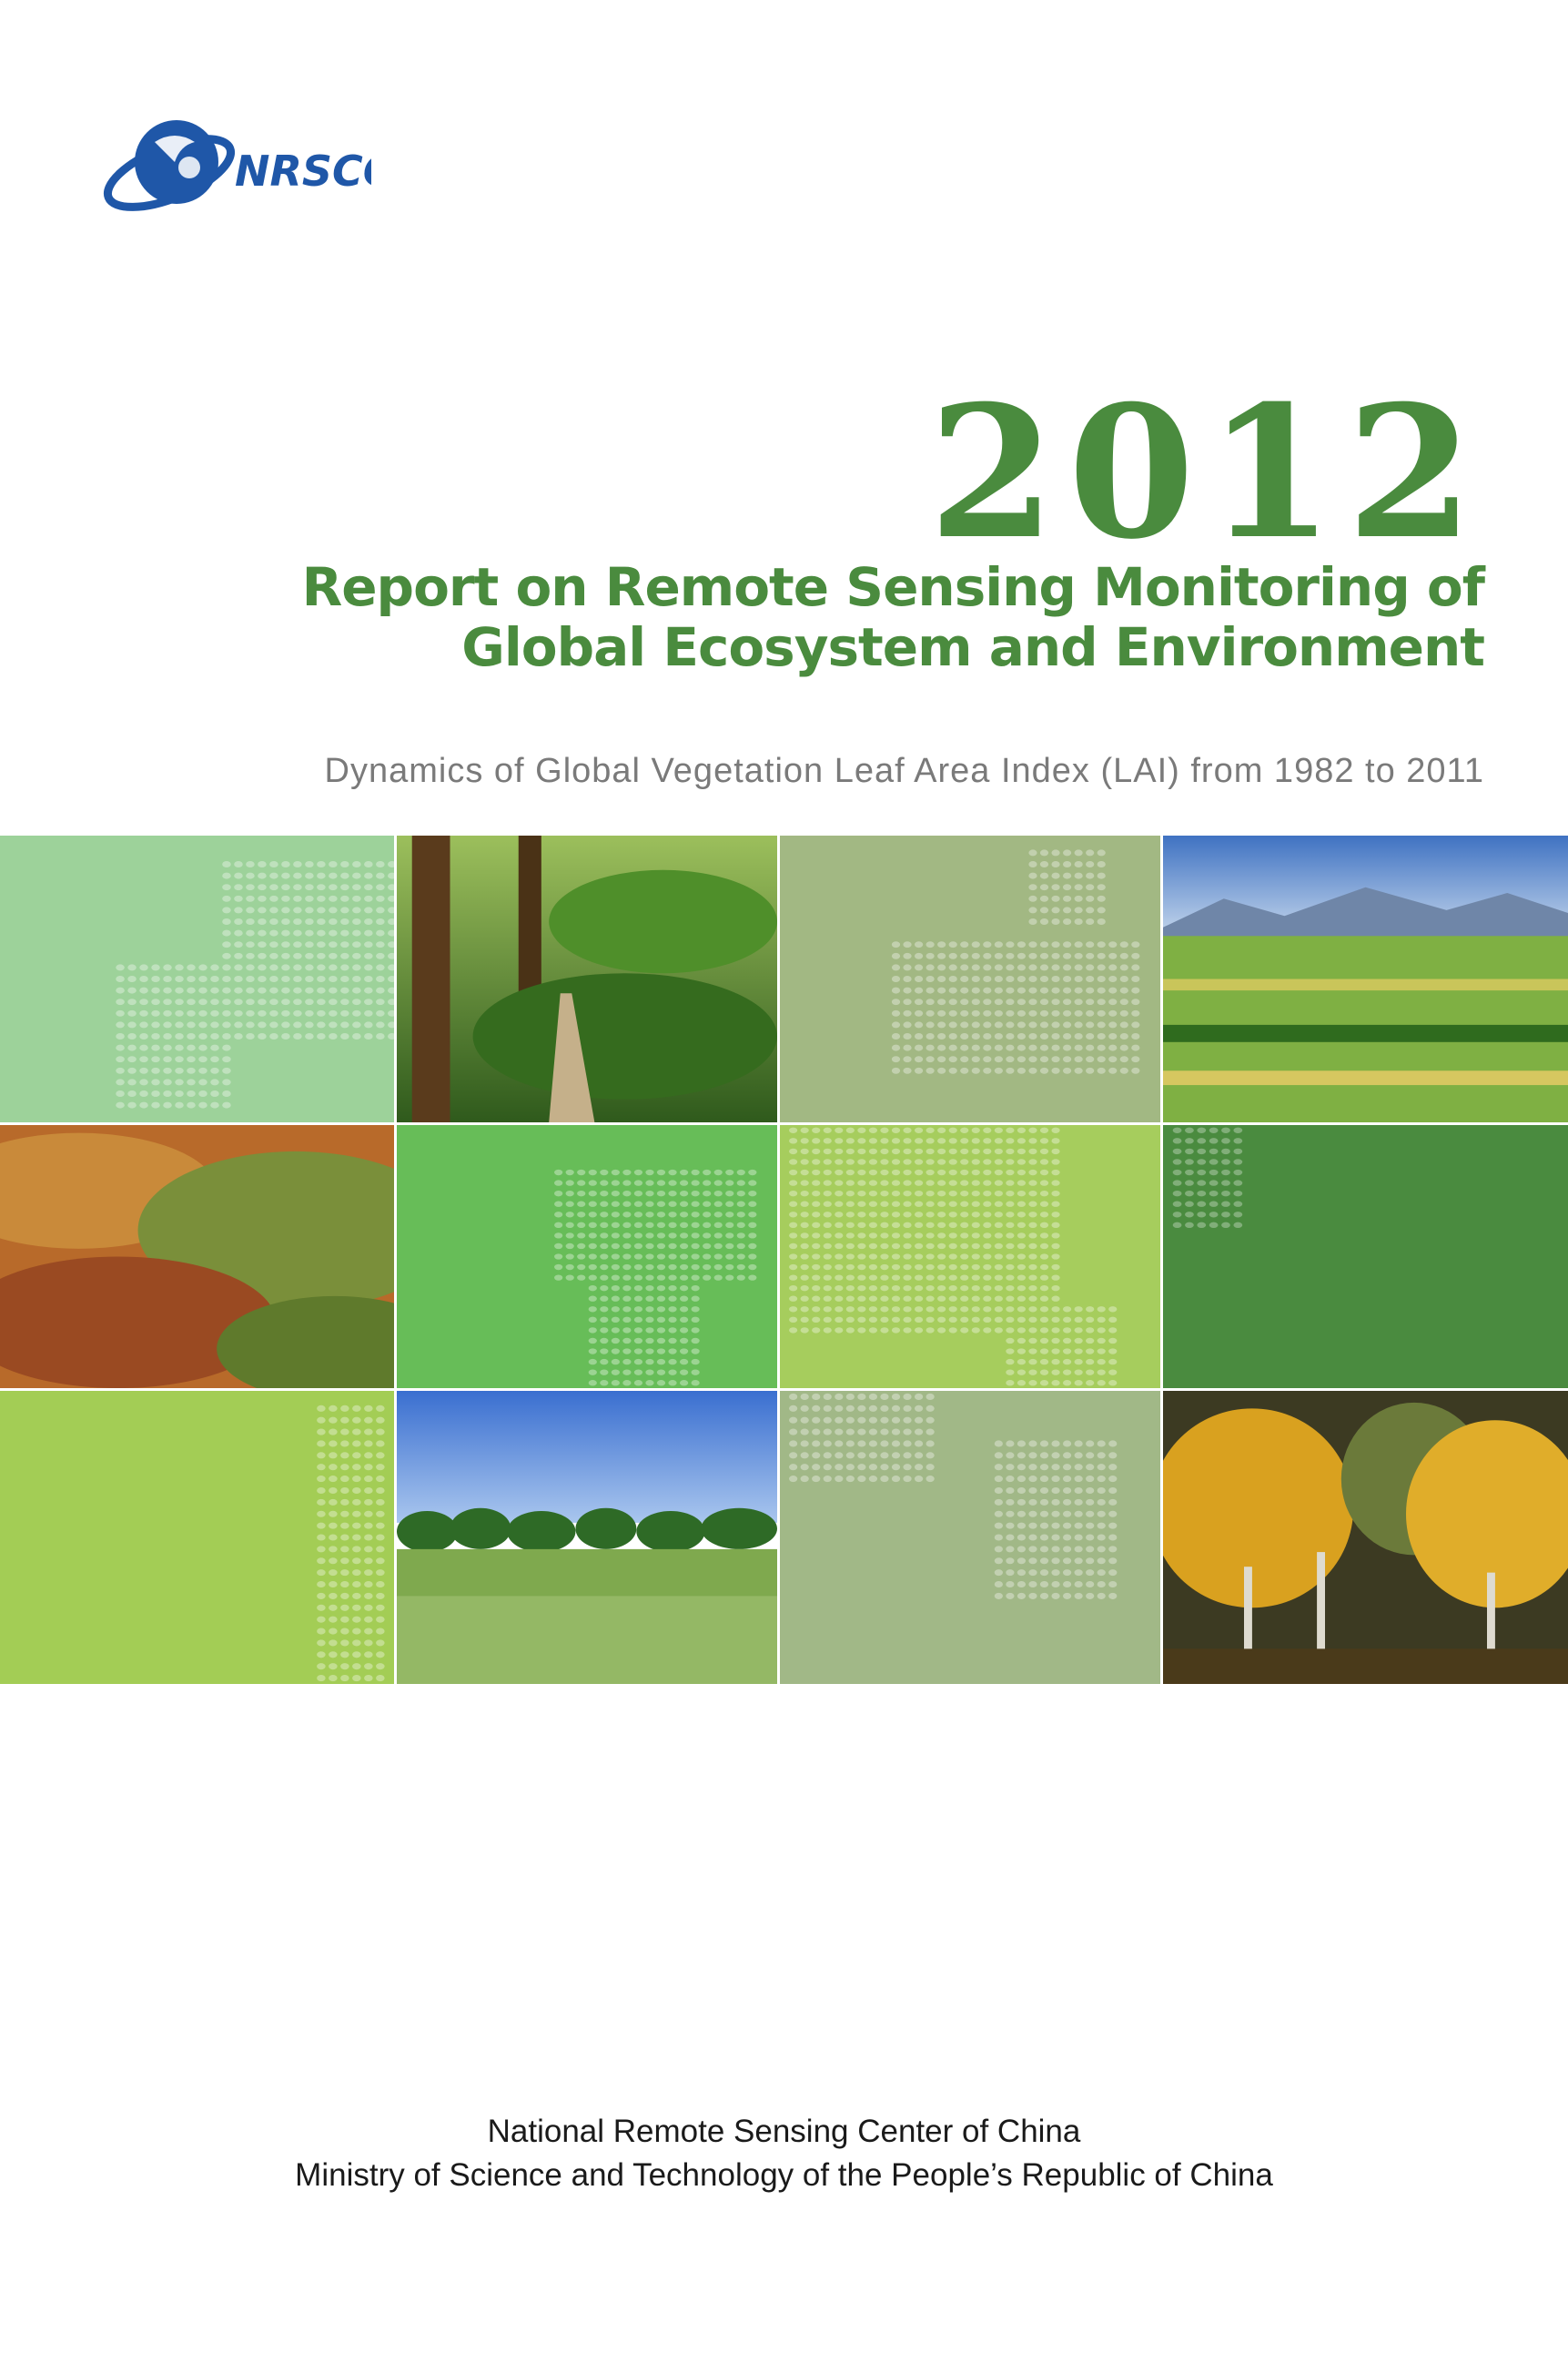 The width and height of the screenshot is (1568, 2353). Describe the element at coordinates (588, 1537) in the screenshot. I see `photo-grassland-trees` at that location.